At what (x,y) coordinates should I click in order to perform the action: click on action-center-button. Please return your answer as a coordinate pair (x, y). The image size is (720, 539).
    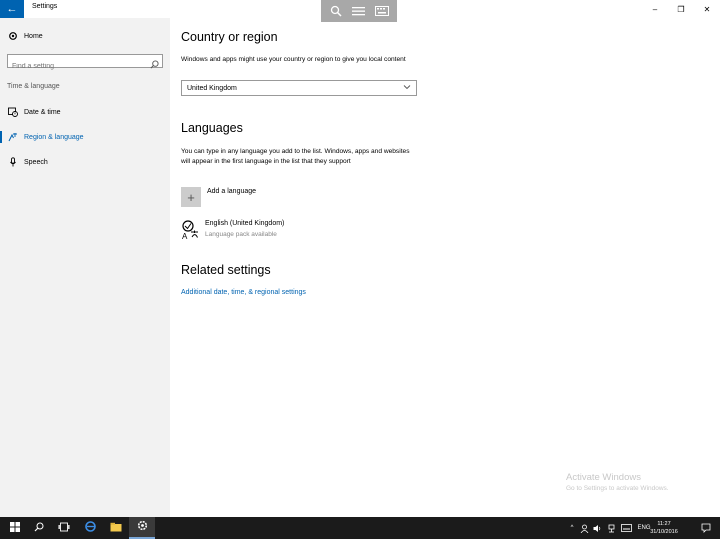
    Looking at the image, I should click on (706, 528).